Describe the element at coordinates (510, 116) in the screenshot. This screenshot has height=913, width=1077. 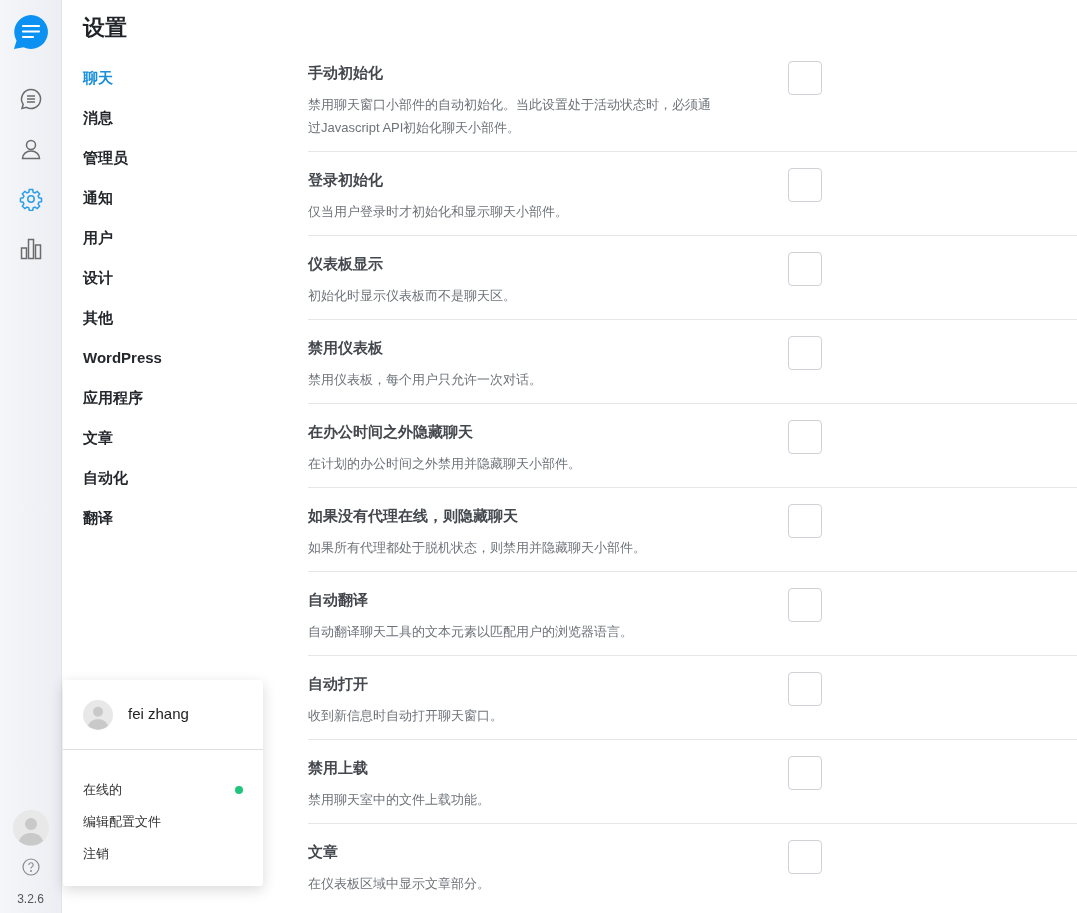
I see `setting-description: 禁用聊天窗口小部件的自动初始化。当此设置处于活动状态时，必须通过Javascript API初始化聊天小部件。` at that location.